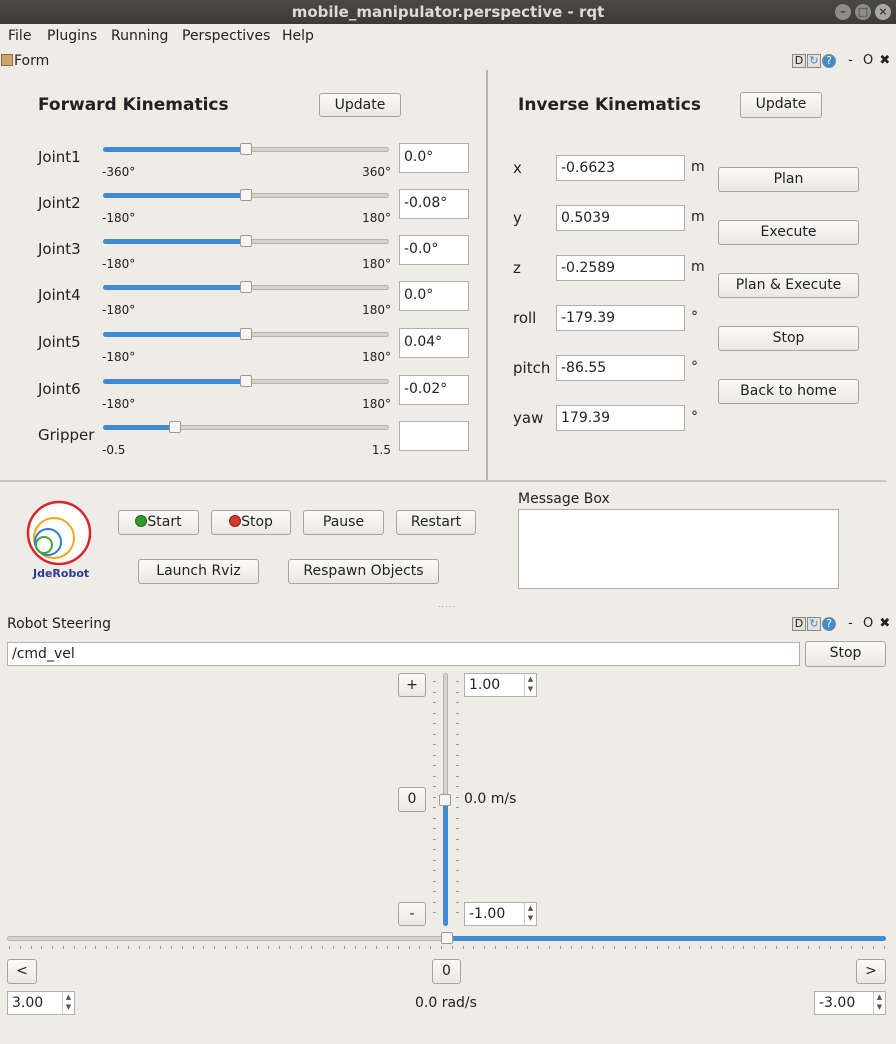  What do you see at coordinates (434, 250) in the screenshot?
I see `joint-value-field: -0.0°` at bounding box center [434, 250].